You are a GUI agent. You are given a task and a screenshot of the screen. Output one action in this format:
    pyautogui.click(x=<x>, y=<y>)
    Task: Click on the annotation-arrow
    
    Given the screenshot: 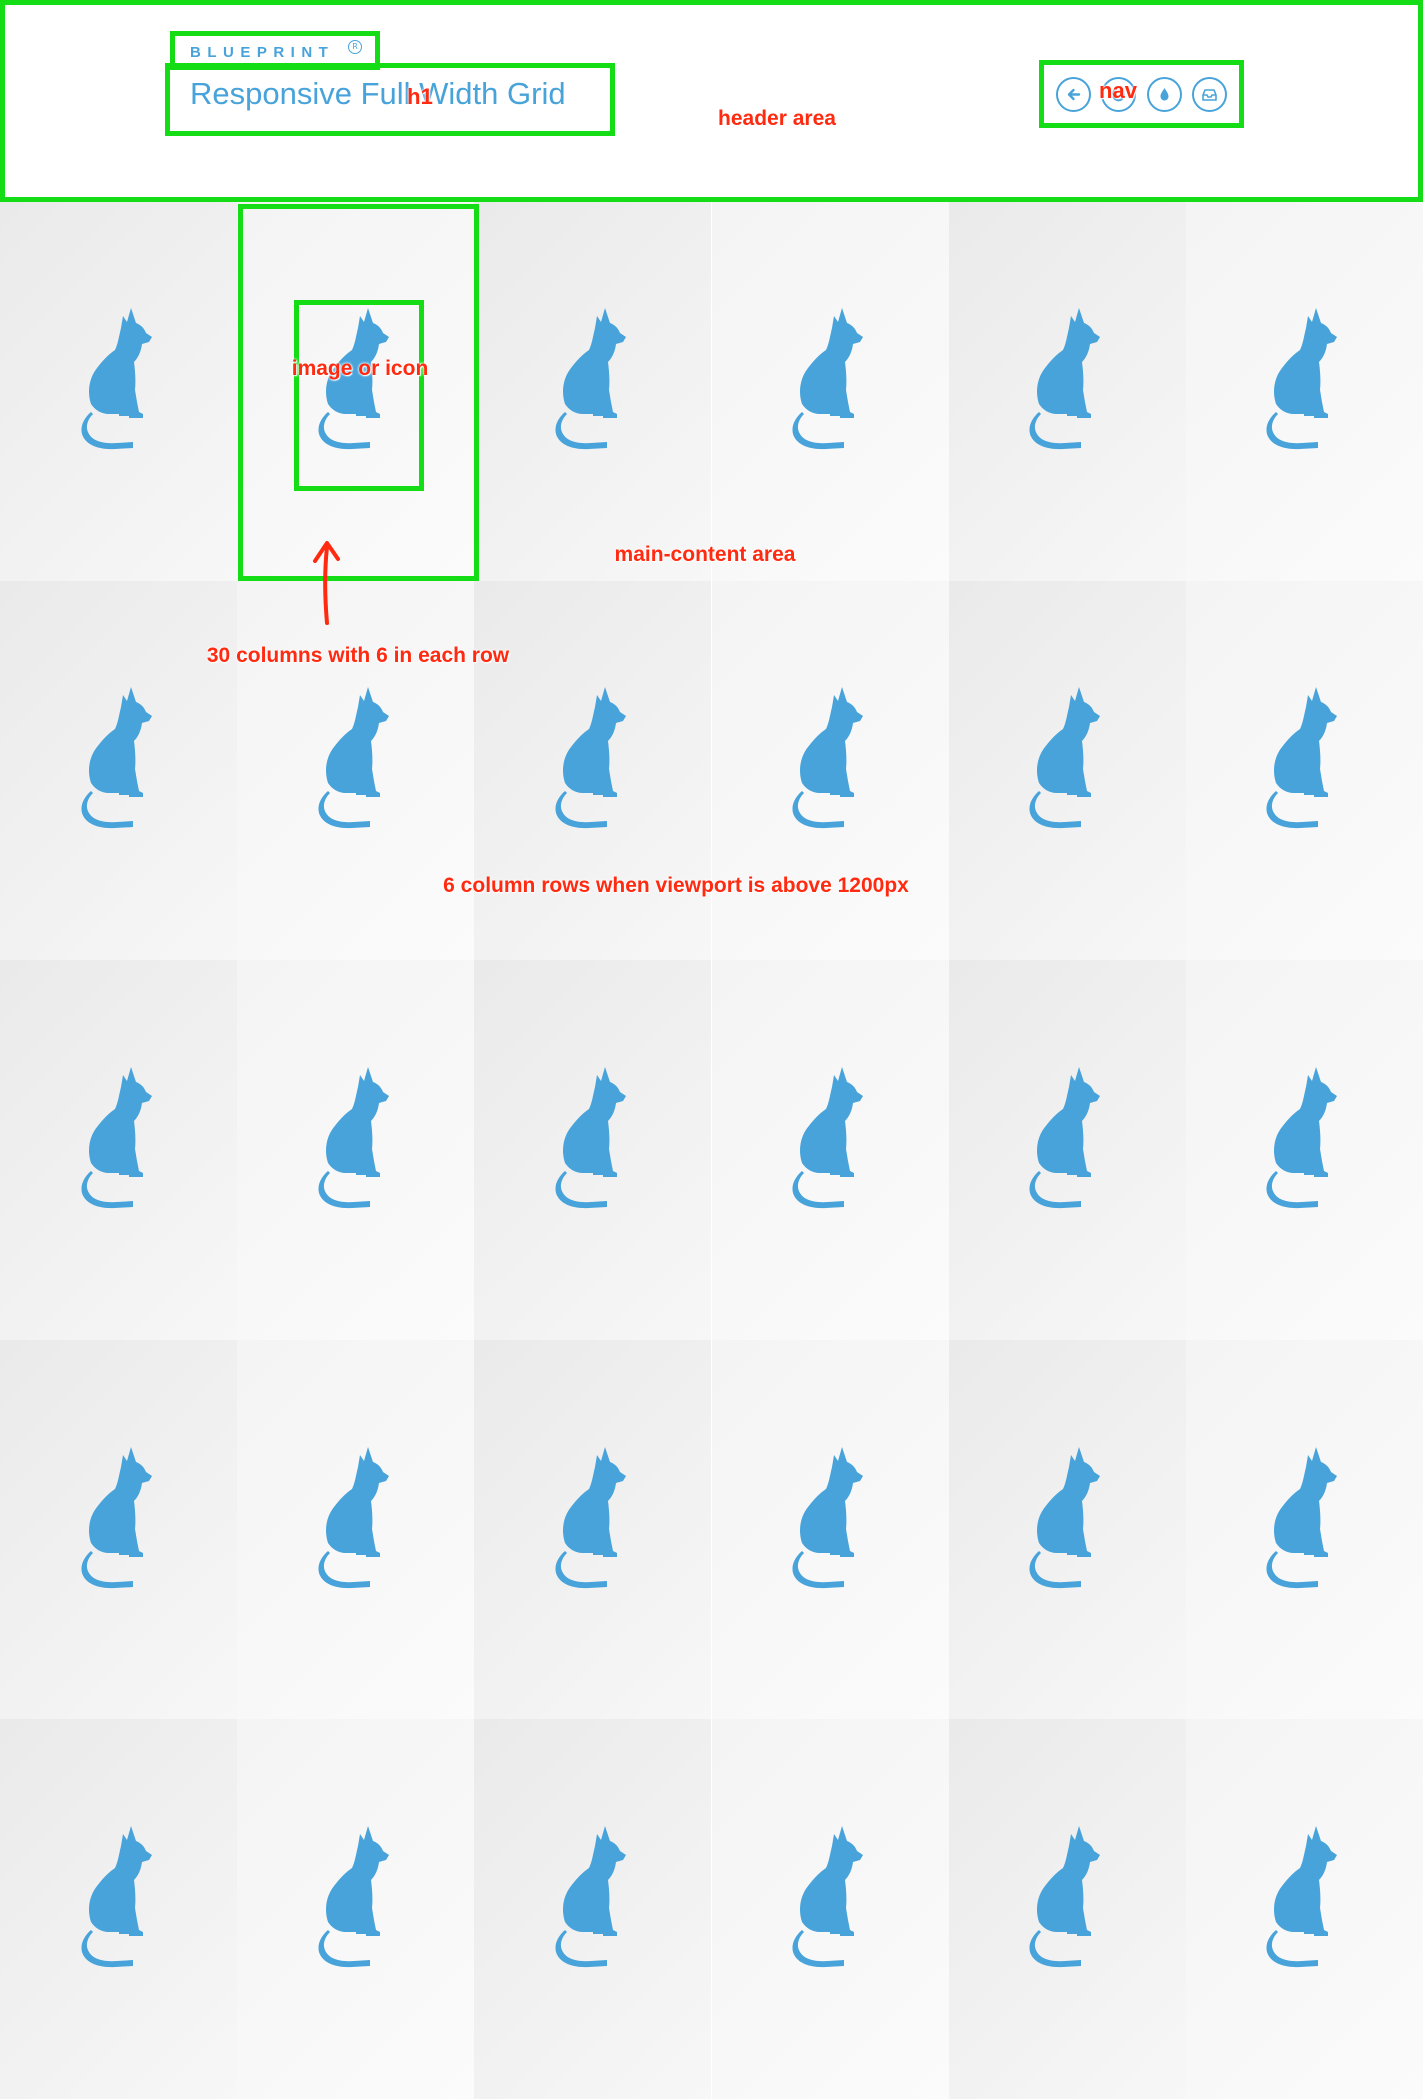 What is the action you would take?
    pyautogui.click(x=326, y=583)
    